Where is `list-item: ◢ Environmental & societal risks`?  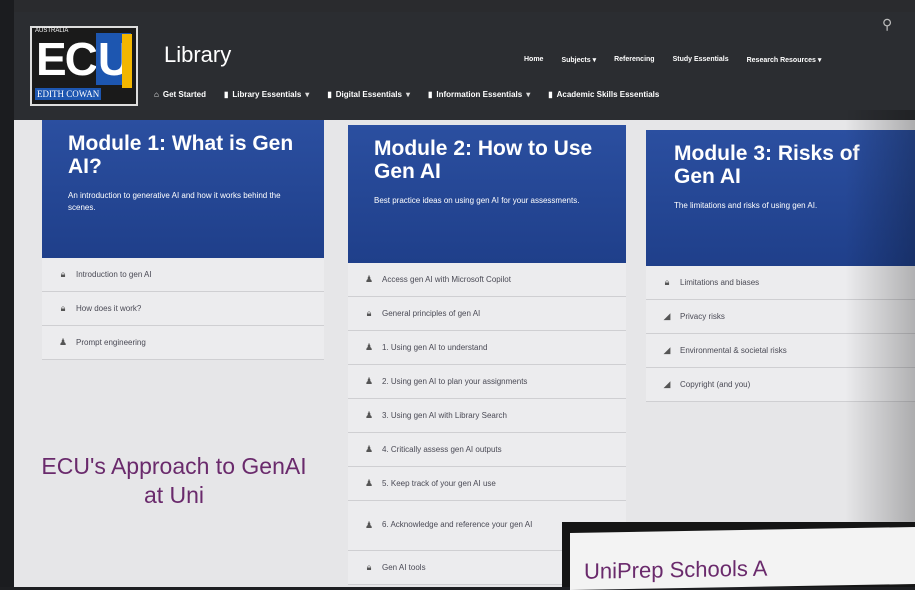
list-item: ◢ Environmental & societal risks is located at coordinates (780, 351).